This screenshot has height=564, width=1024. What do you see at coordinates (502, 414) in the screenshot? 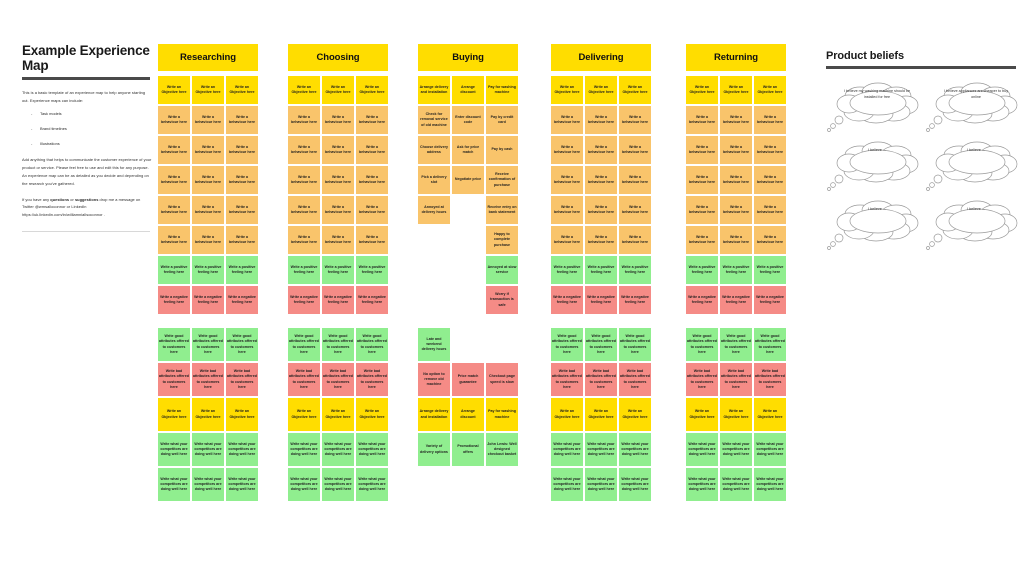
I see `sticky-note-objective: Pay for washing machine` at bounding box center [502, 414].